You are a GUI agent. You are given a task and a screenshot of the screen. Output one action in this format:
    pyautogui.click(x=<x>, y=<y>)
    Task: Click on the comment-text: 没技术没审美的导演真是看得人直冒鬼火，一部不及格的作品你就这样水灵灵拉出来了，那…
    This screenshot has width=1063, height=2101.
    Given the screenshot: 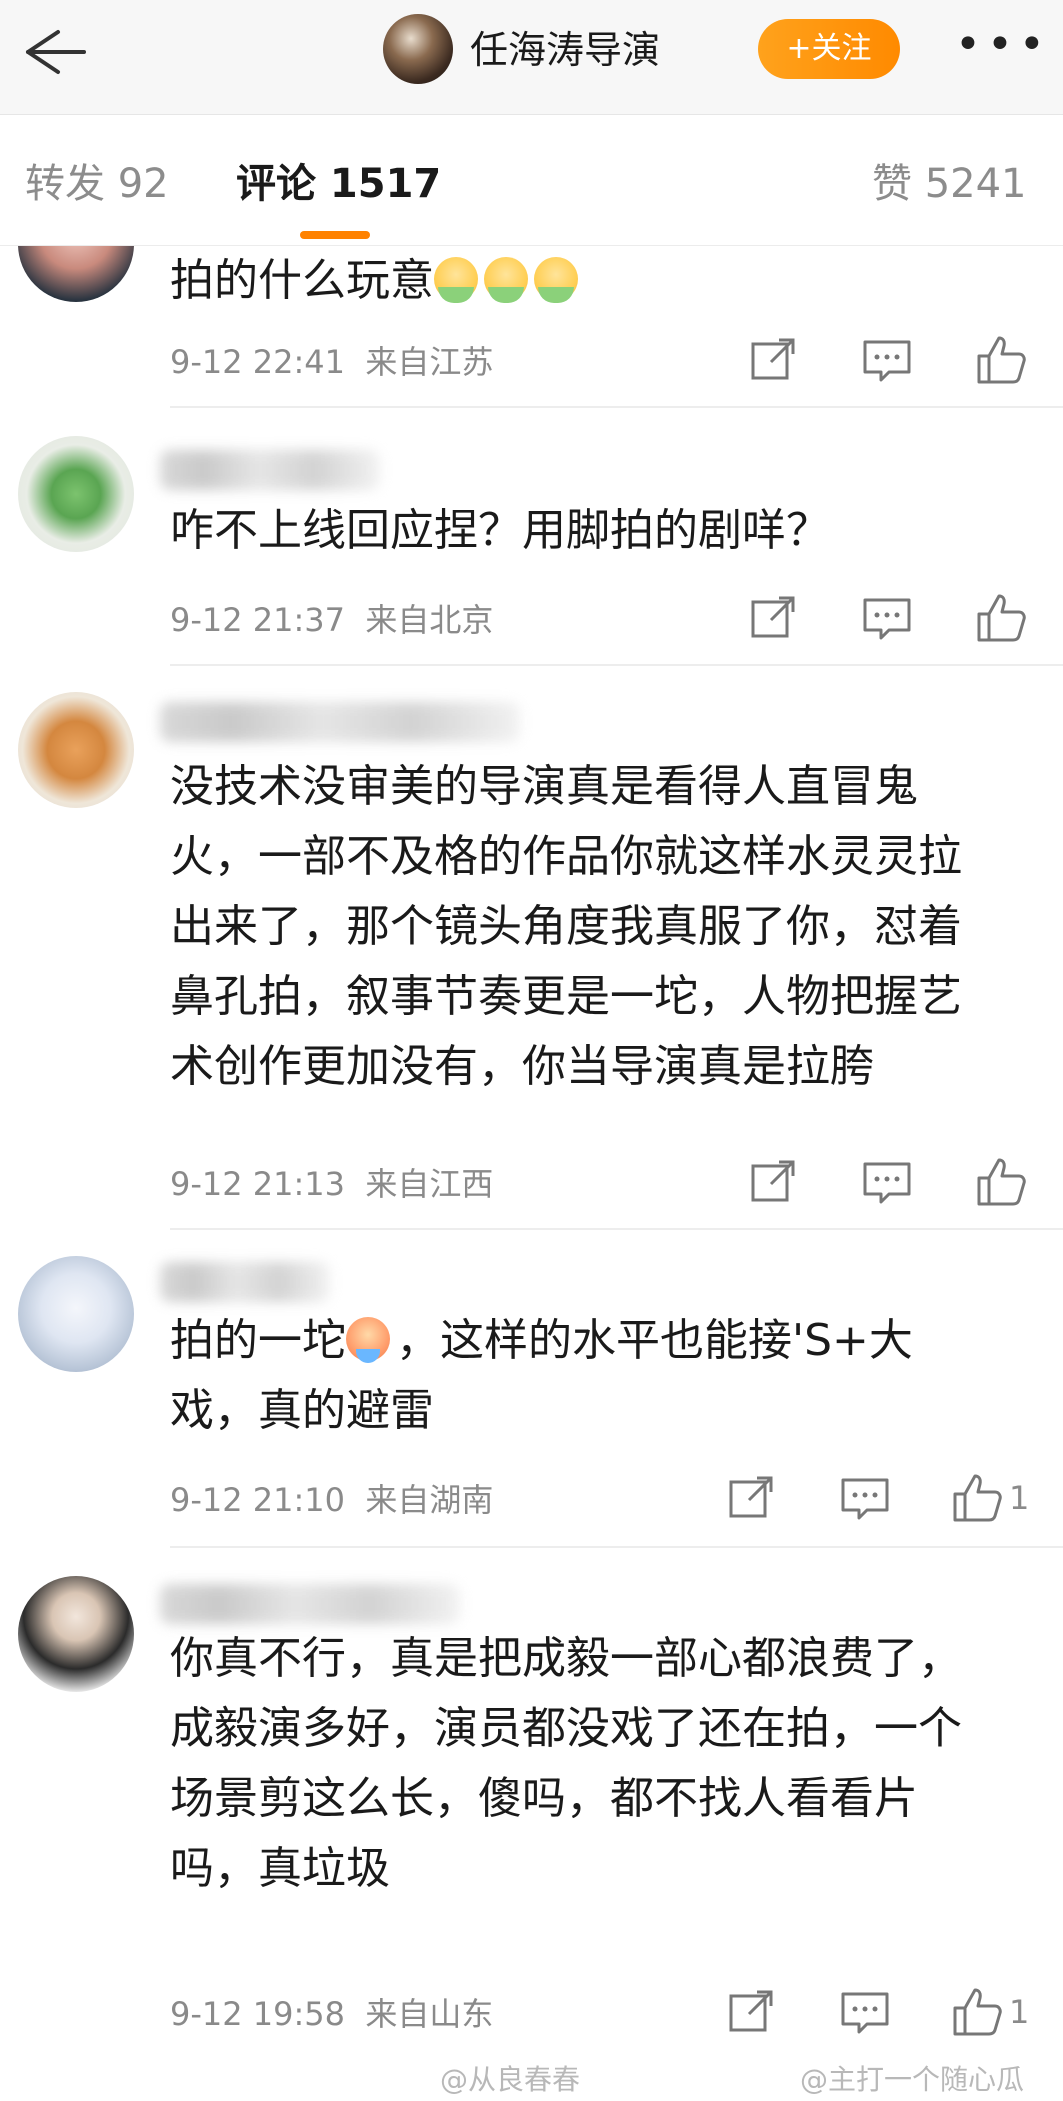 What is the action you would take?
    pyautogui.click(x=566, y=926)
    